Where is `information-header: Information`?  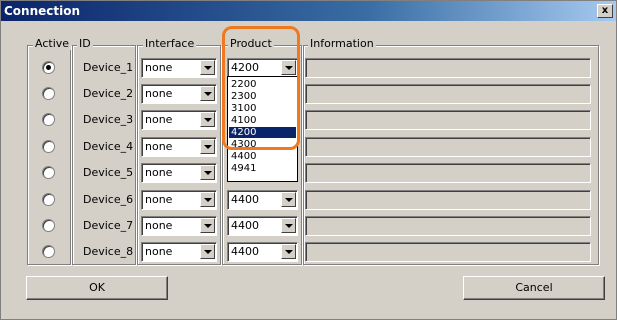 information-header: Information is located at coordinates (342, 43).